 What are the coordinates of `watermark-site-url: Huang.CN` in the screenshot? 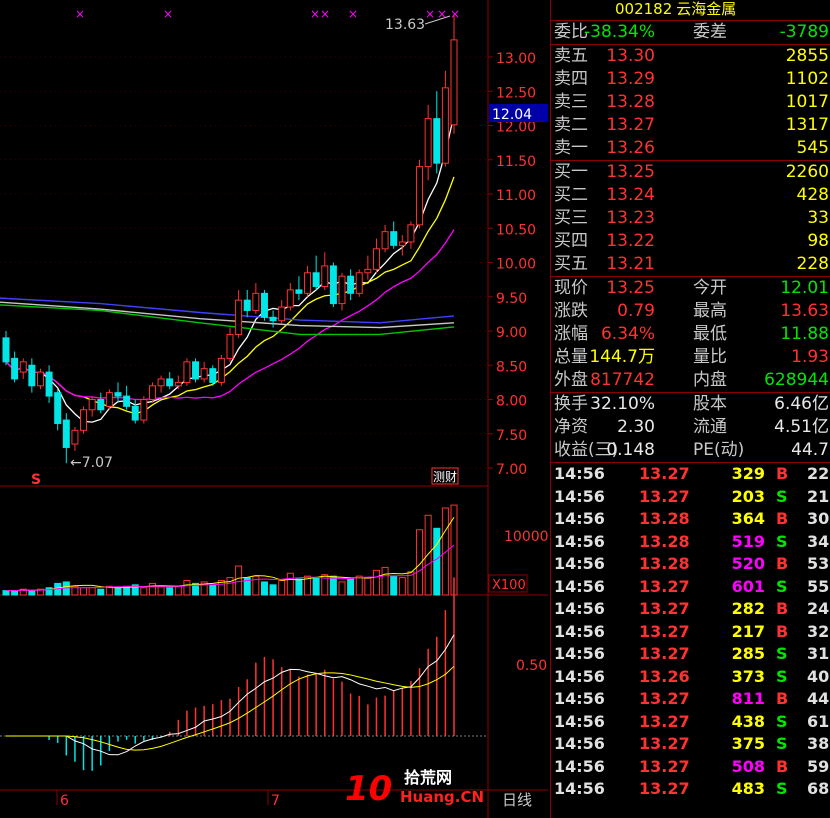 It's located at (442, 797).